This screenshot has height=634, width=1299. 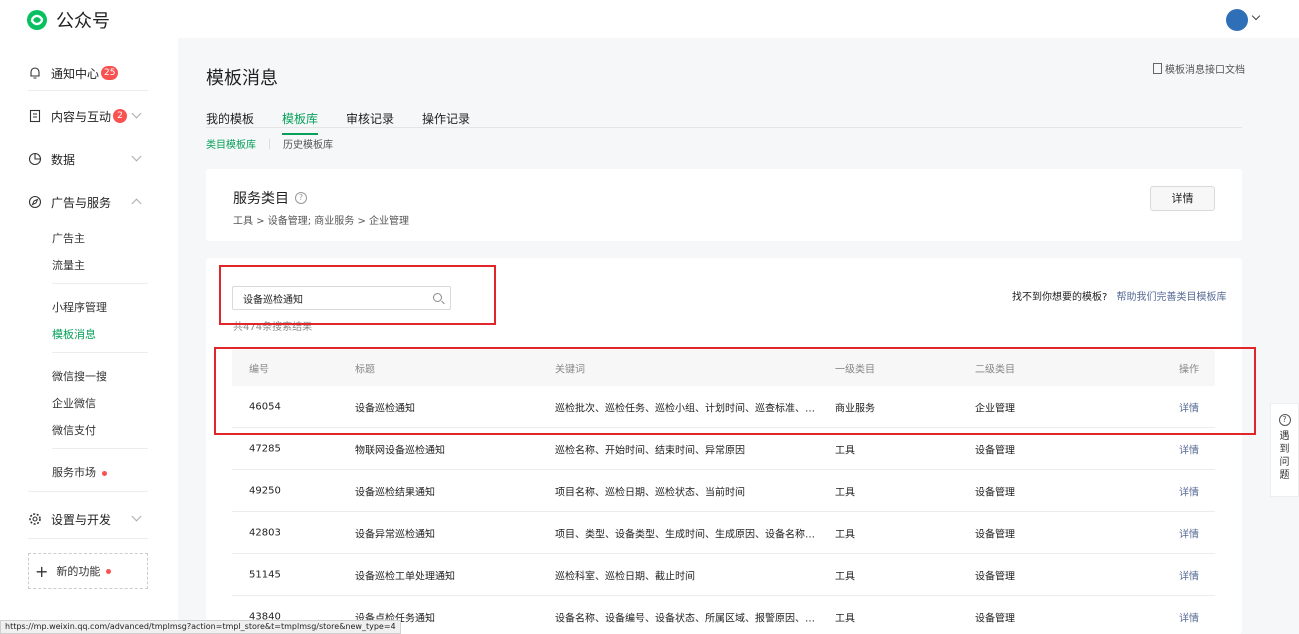 What do you see at coordinates (265, 448) in the screenshot?
I see `cell-id: 47285` at bounding box center [265, 448].